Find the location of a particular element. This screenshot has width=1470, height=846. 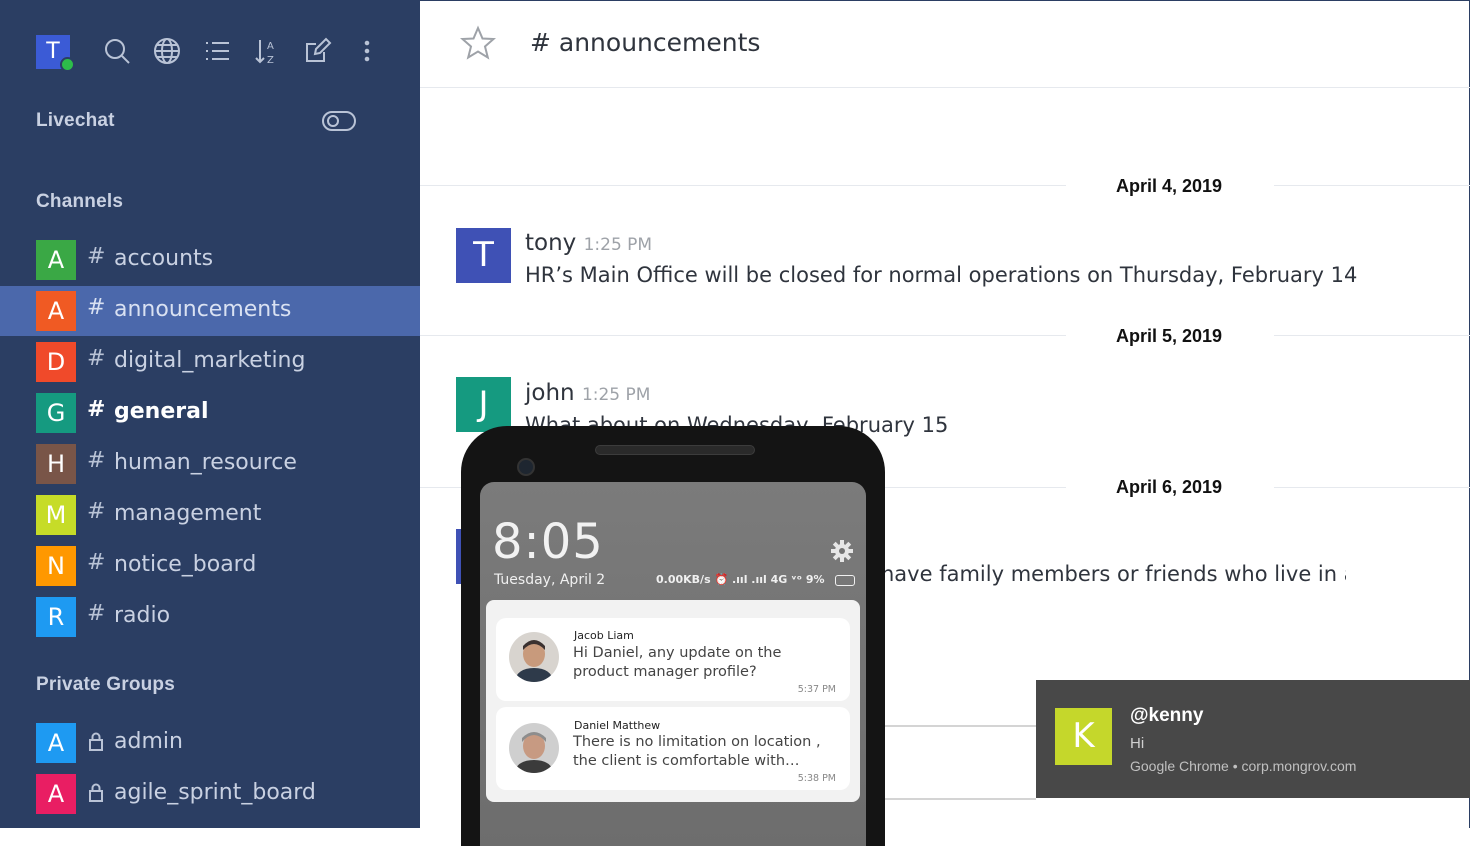

channel-name: human_resource is located at coordinates (205, 462).